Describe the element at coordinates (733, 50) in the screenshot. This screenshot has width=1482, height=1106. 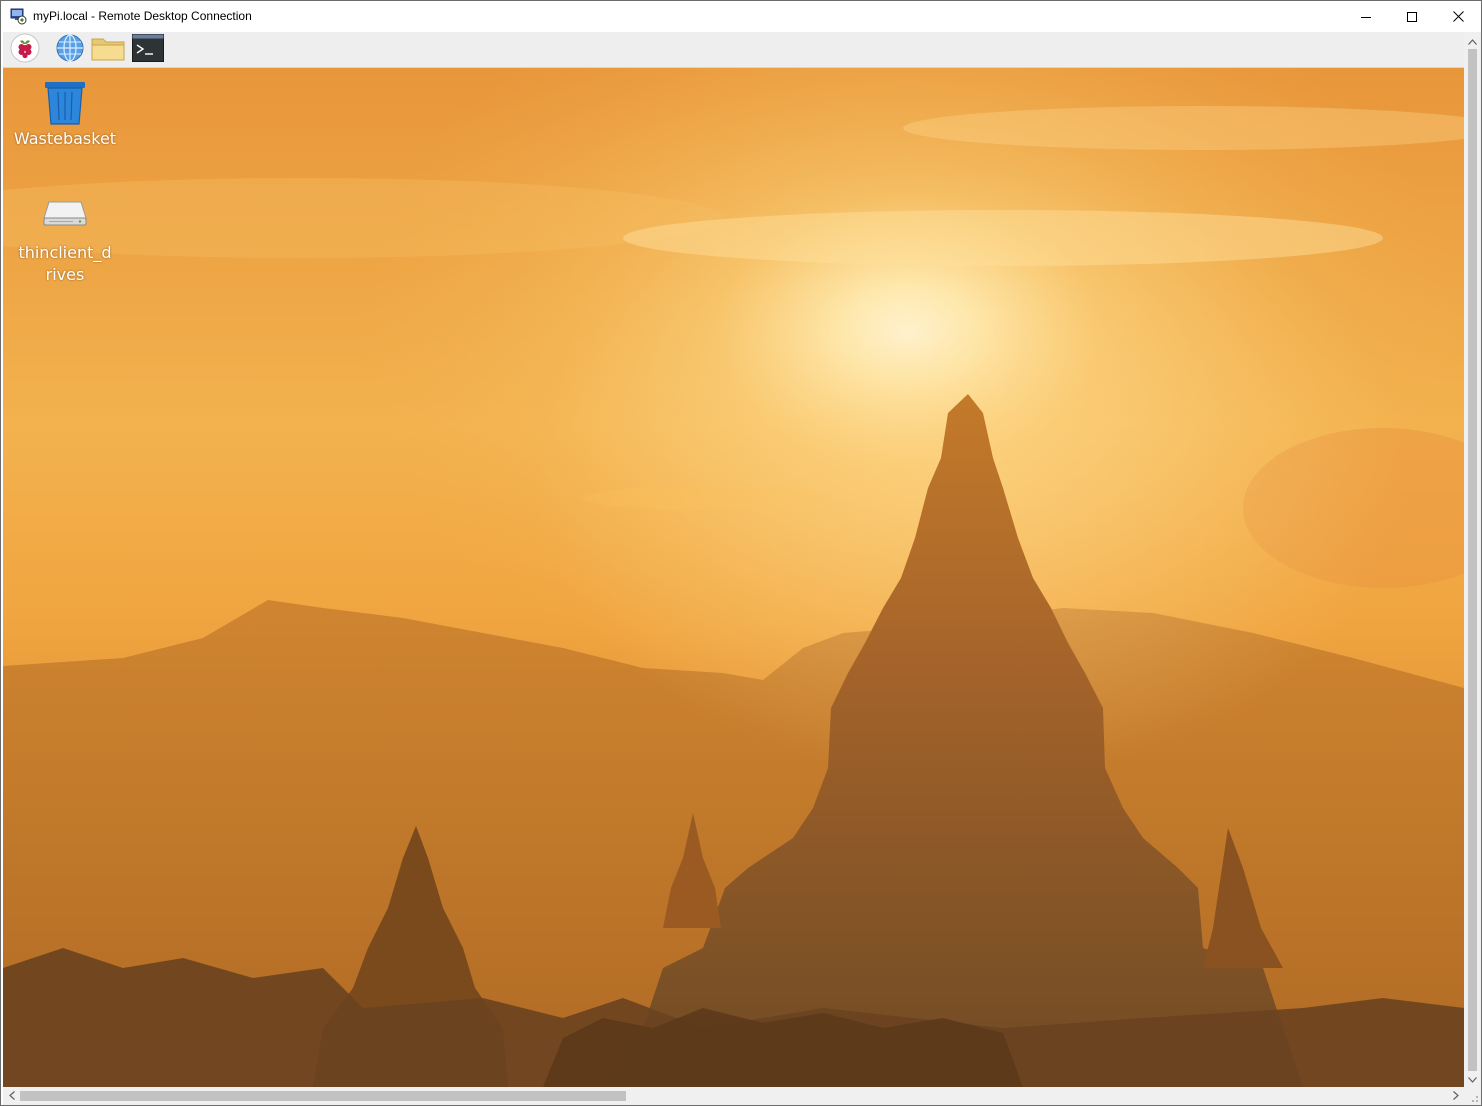
I see `taskbar-panel` at that location.